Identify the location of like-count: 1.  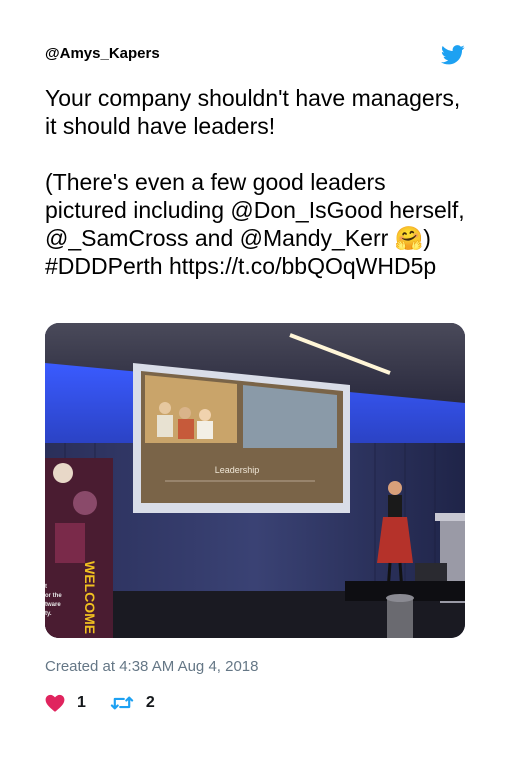
(81, 702).